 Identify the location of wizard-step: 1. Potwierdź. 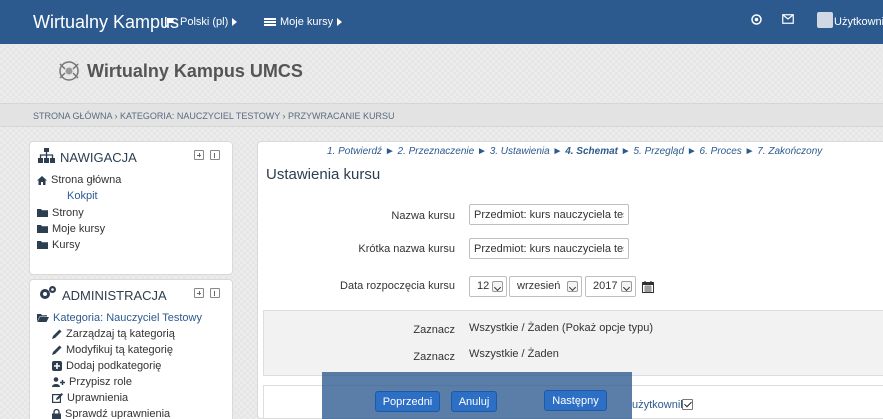
(355, 151).